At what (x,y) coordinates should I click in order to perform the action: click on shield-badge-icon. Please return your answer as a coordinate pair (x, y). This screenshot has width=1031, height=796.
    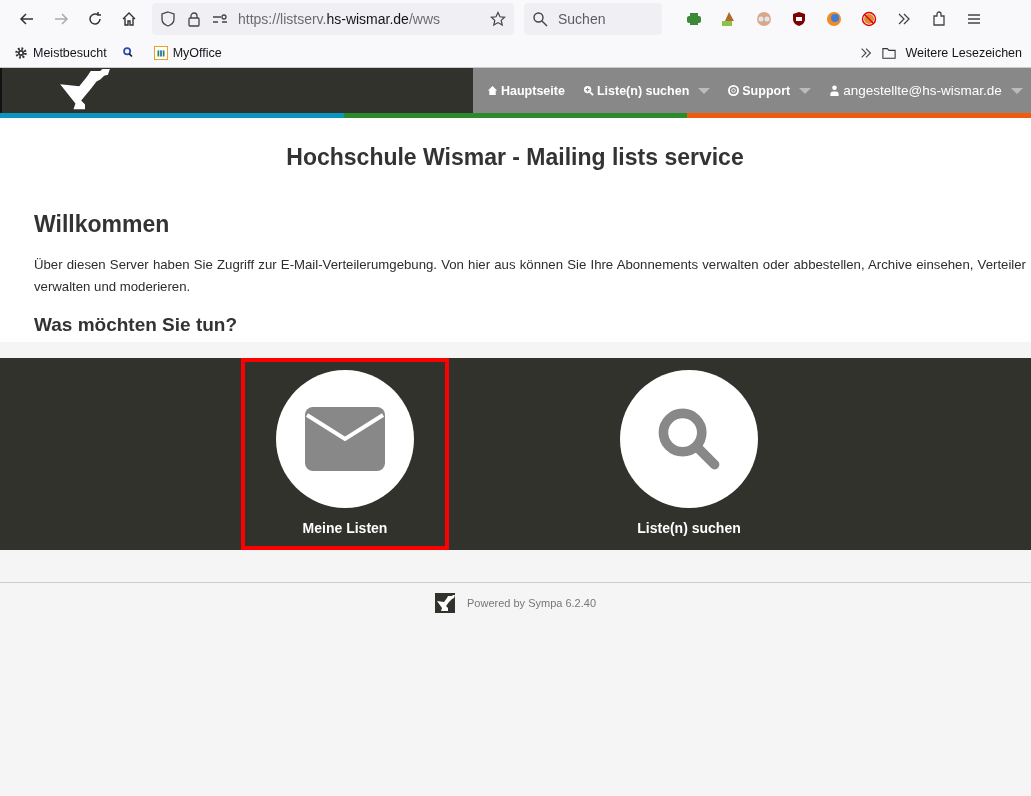
    Looking at the image, I should click on (798, 19).